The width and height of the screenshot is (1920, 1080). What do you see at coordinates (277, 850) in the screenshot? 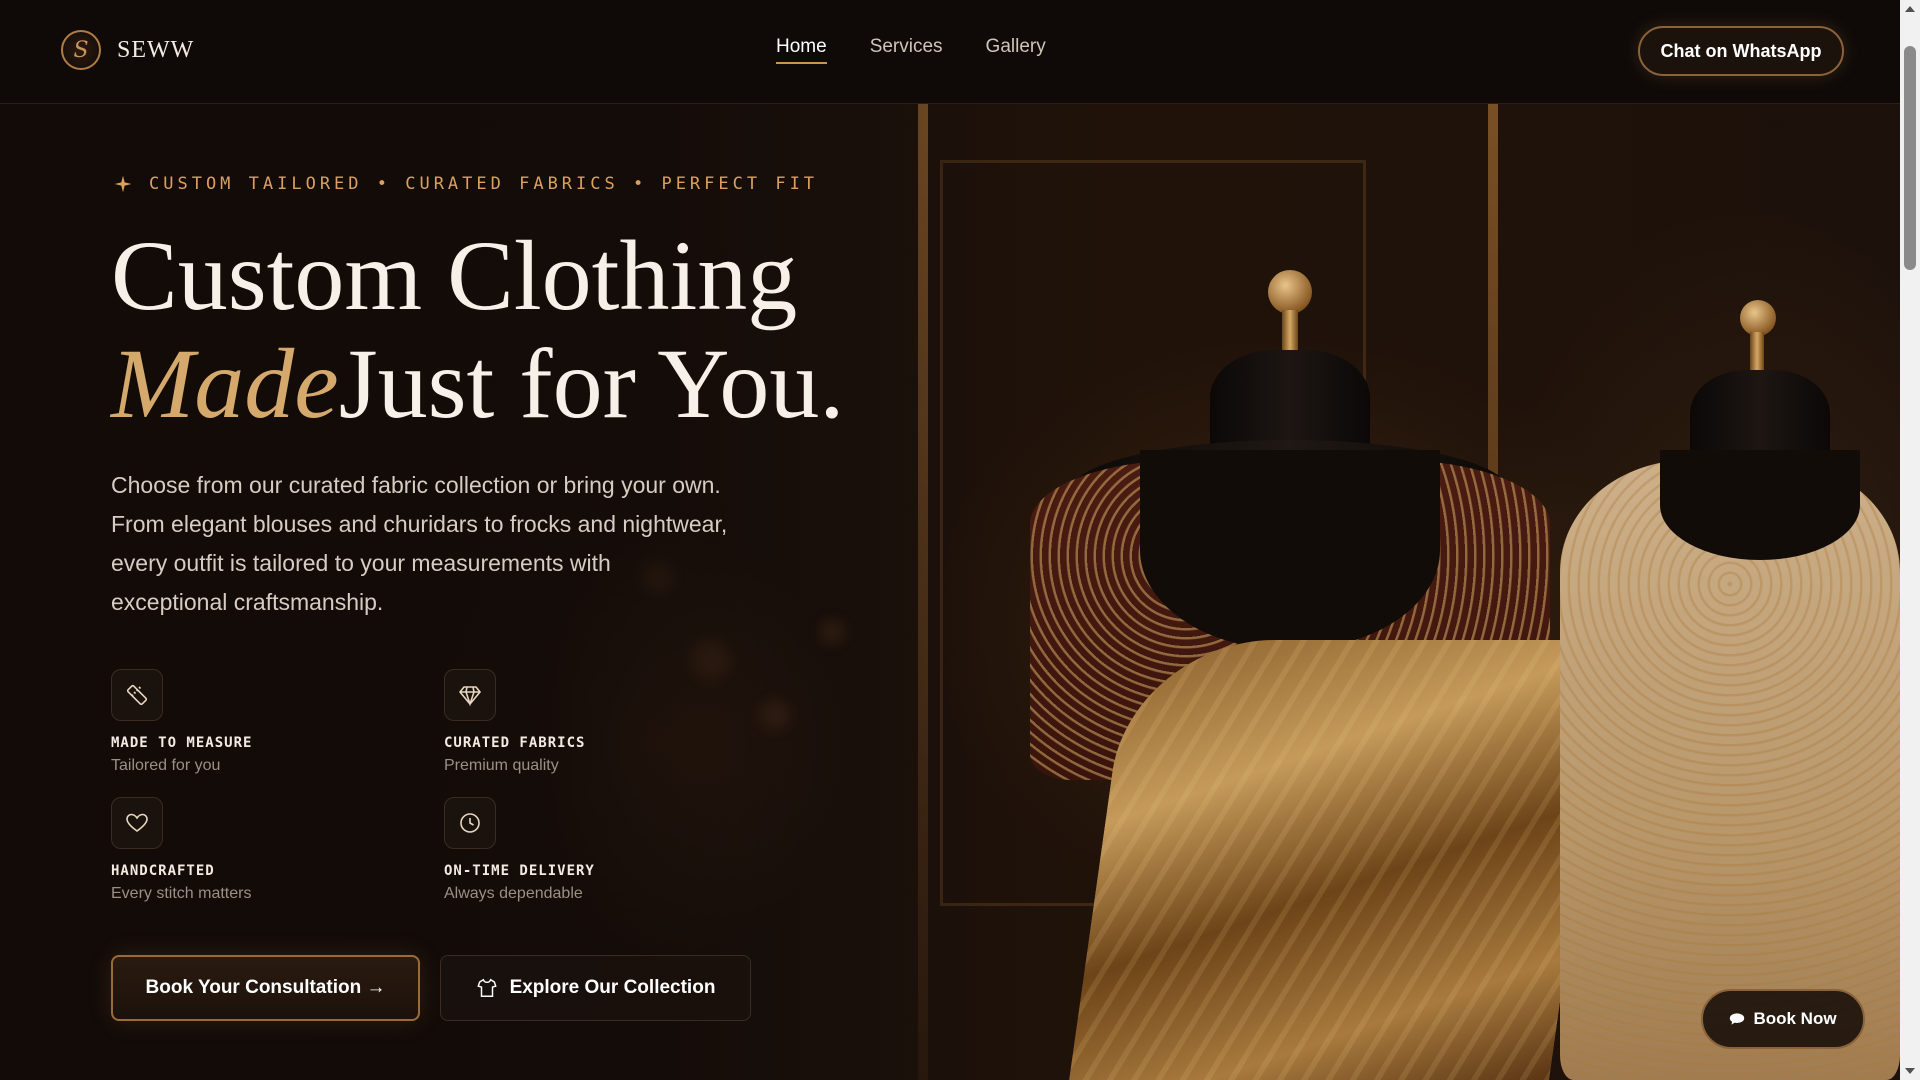
I see `feature-handcrafted: HANDCRAFTED Every stitch matters` at bounding box center [277, 850].